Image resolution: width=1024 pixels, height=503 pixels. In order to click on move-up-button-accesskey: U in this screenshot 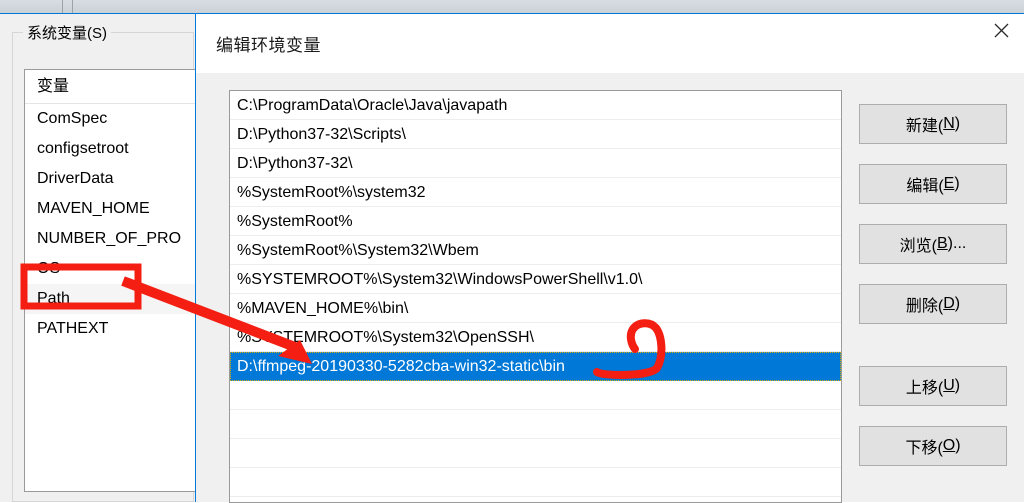, I will do `click(949, 385)`.